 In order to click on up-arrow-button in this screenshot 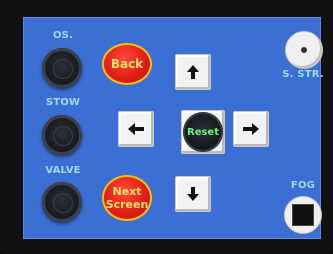, I will do `click(193, 72)`.